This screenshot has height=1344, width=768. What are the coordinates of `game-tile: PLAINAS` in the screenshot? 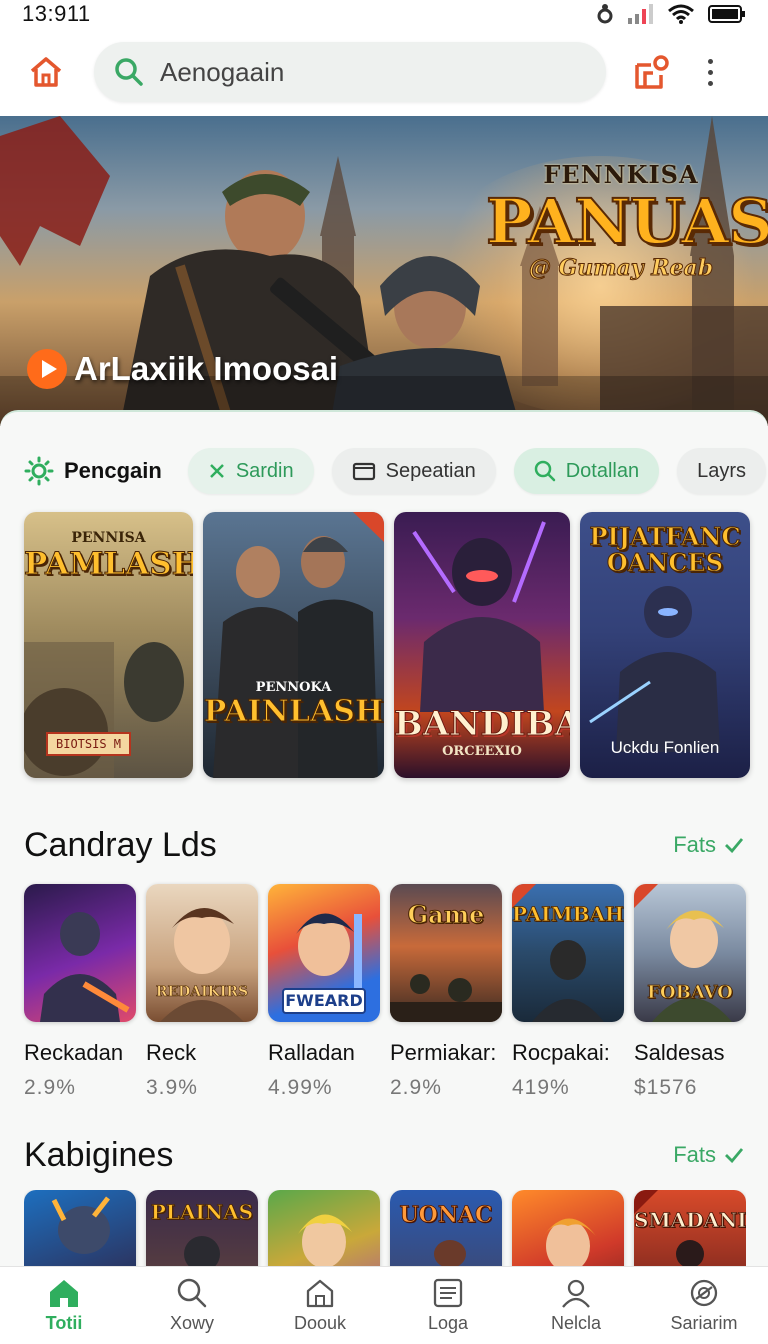 It's located at (202, 1228).